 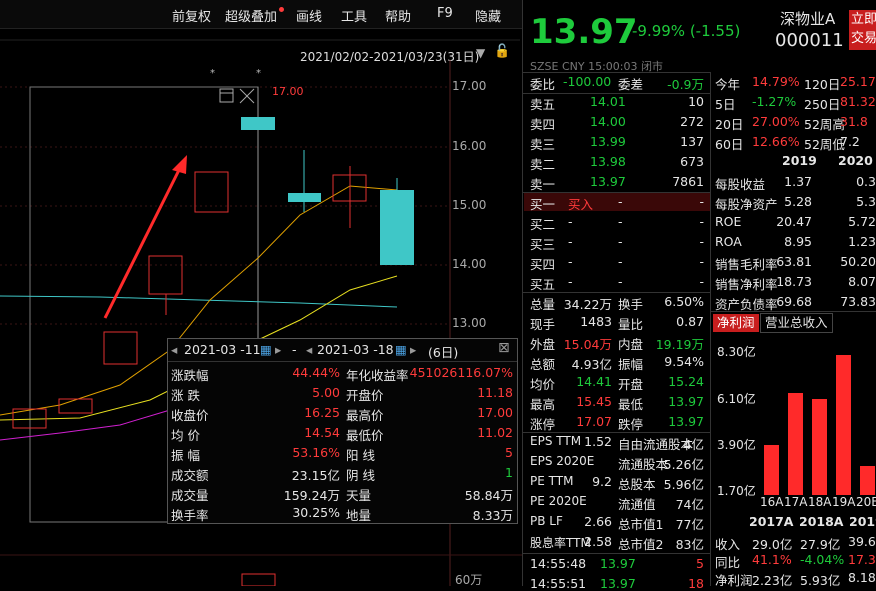 I want to click on row-value: 8.18, so click(x=862, y=577).